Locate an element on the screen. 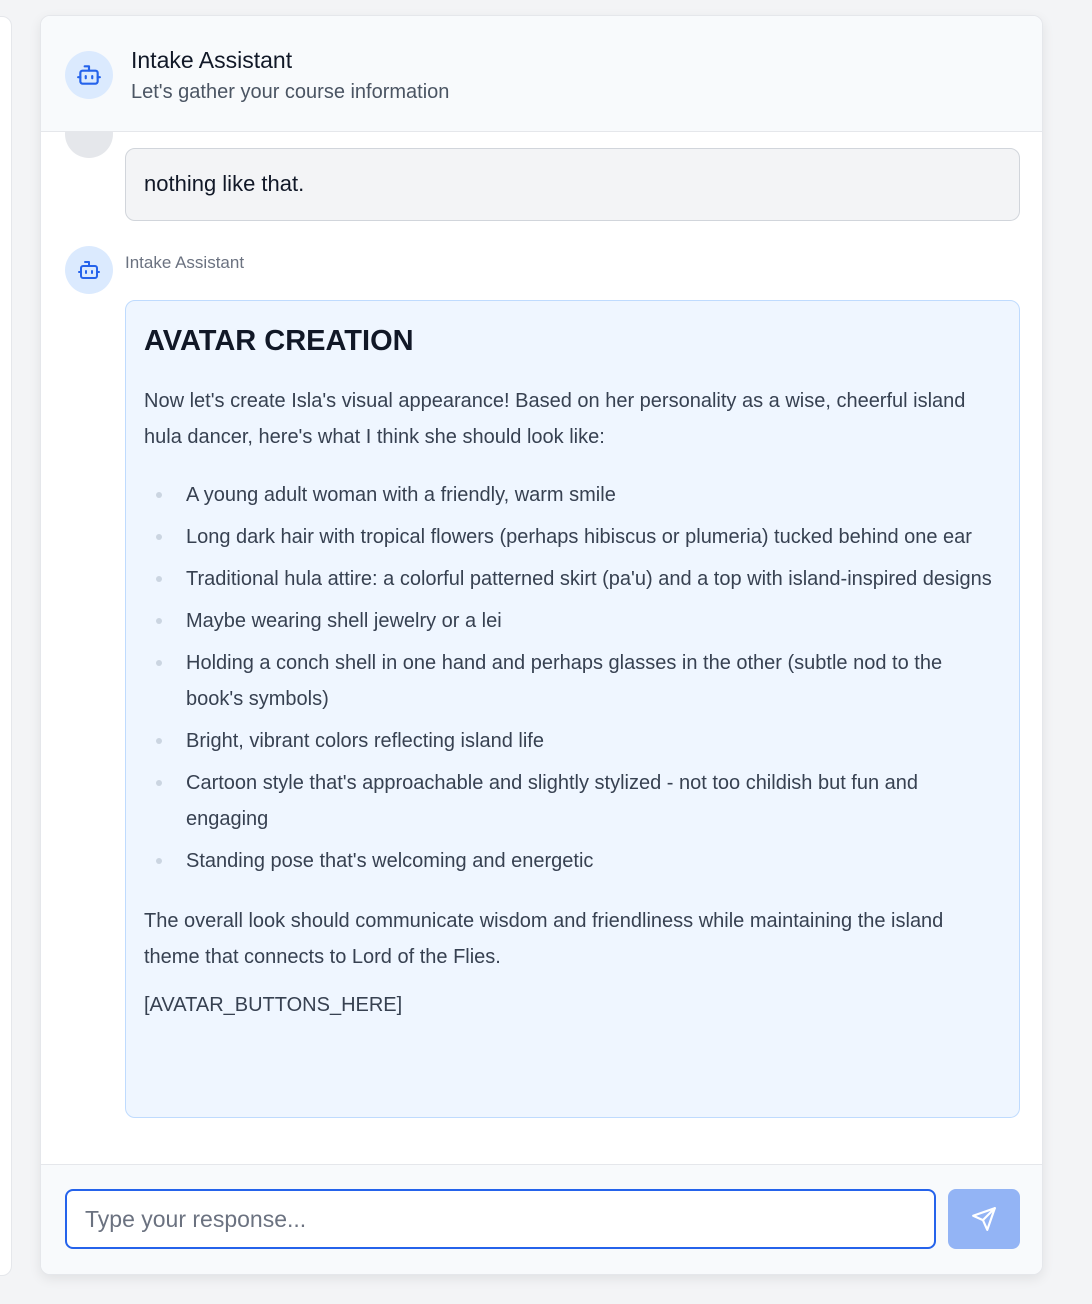 The width and height of the screenshot is (1092, 1304). header-title: Intake Assistant is located at coordinates (212, 60).